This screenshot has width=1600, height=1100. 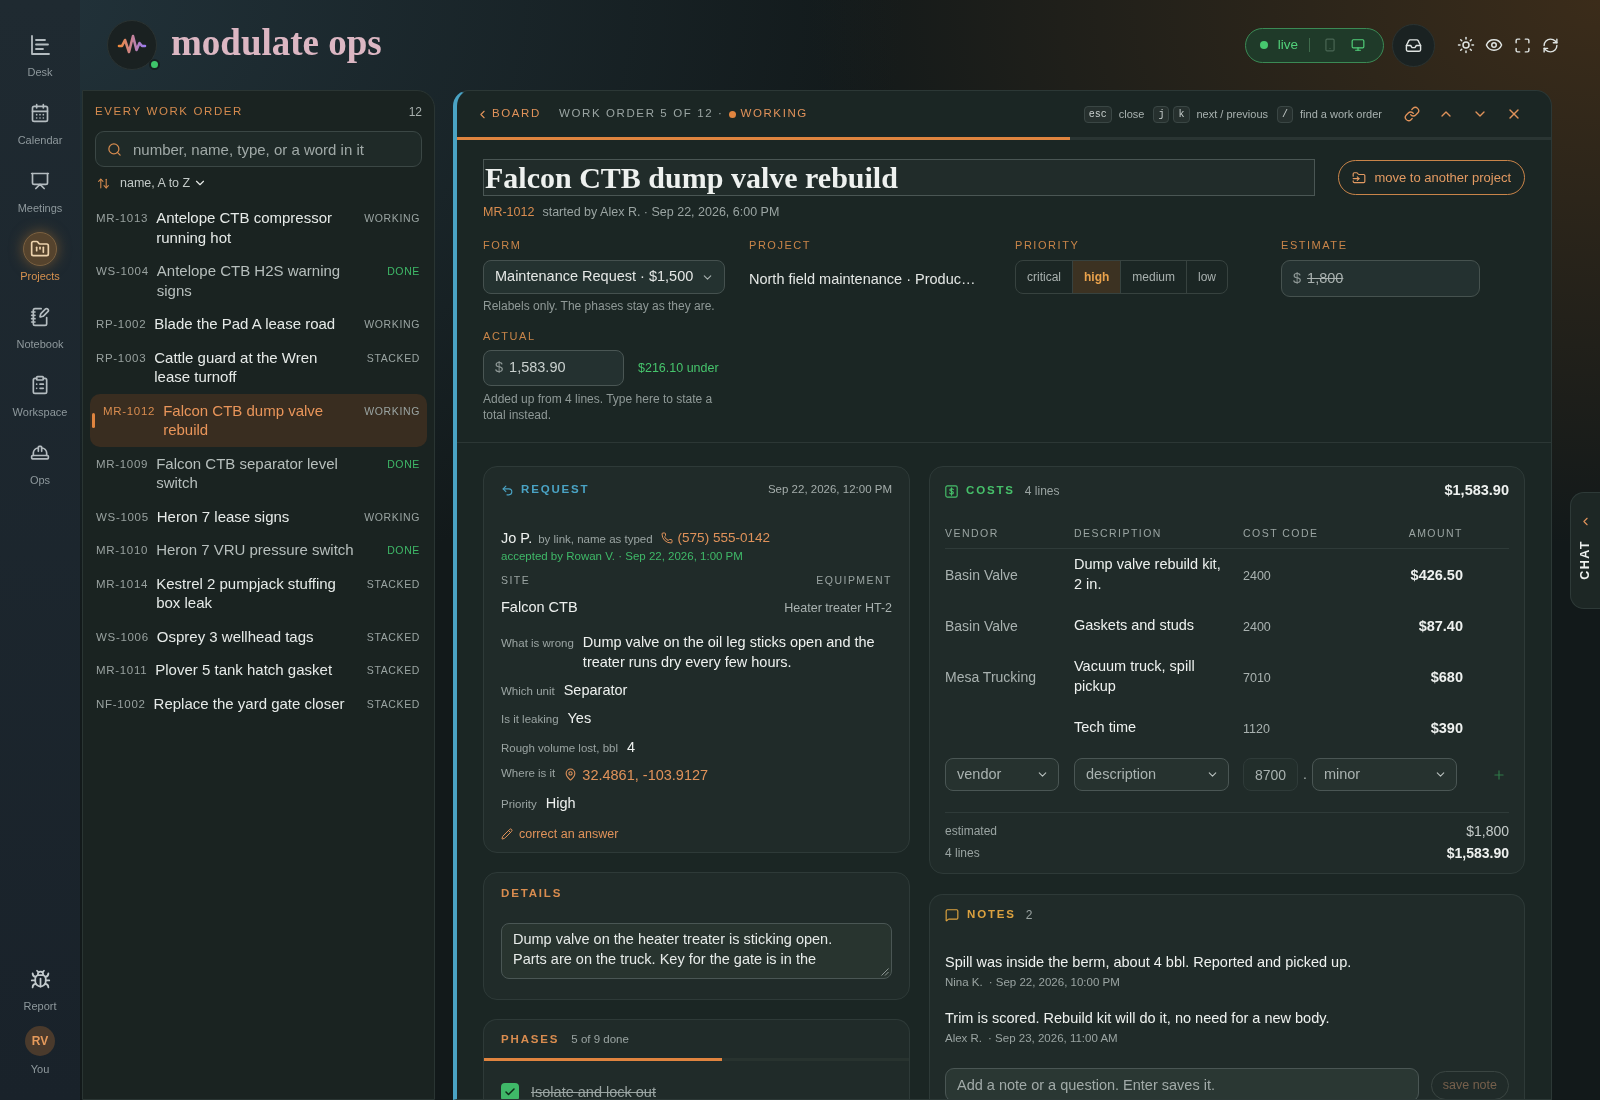 What do you see at coordinates (1207, 277) in the screenshot?
I see `priority-option: low` at bounding box center [1207, 277].